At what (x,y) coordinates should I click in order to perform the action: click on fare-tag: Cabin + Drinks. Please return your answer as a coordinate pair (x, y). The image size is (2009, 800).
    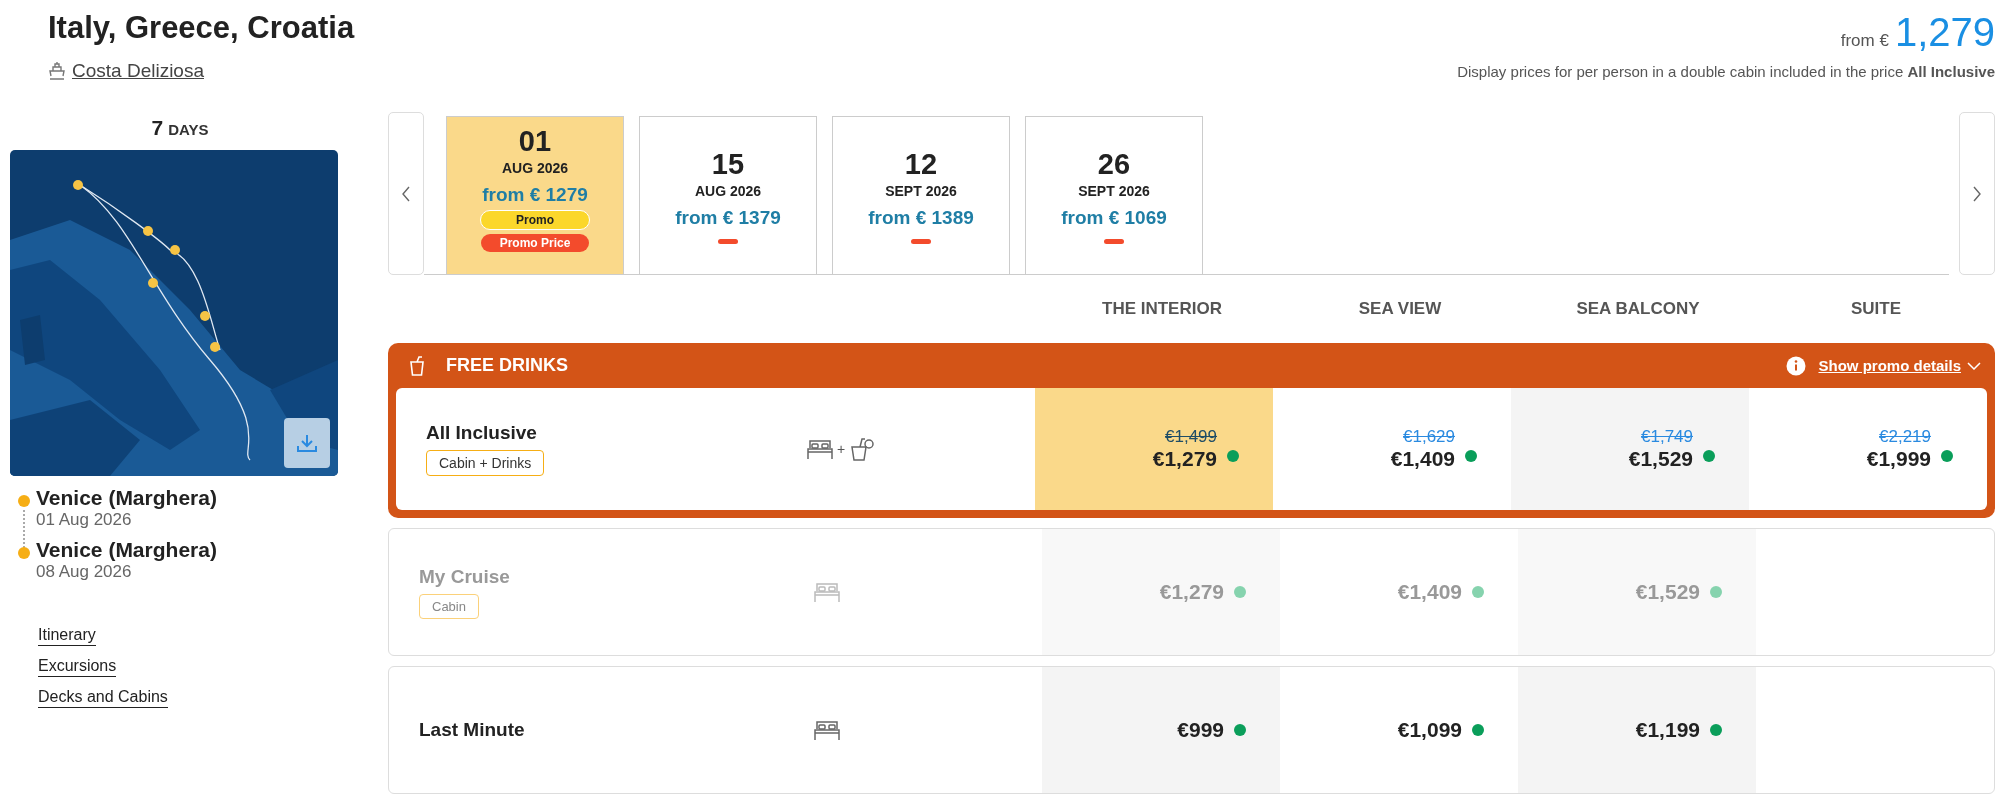
    Looking at the image, I should click on (485, 463).